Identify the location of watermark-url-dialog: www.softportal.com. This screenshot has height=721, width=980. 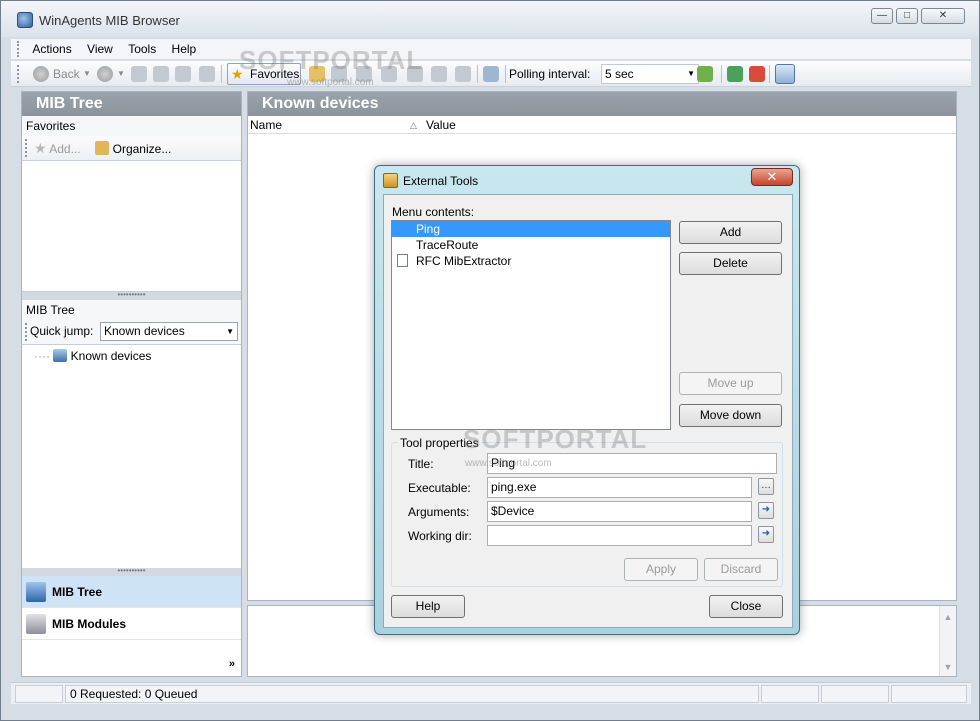
(508, 463).